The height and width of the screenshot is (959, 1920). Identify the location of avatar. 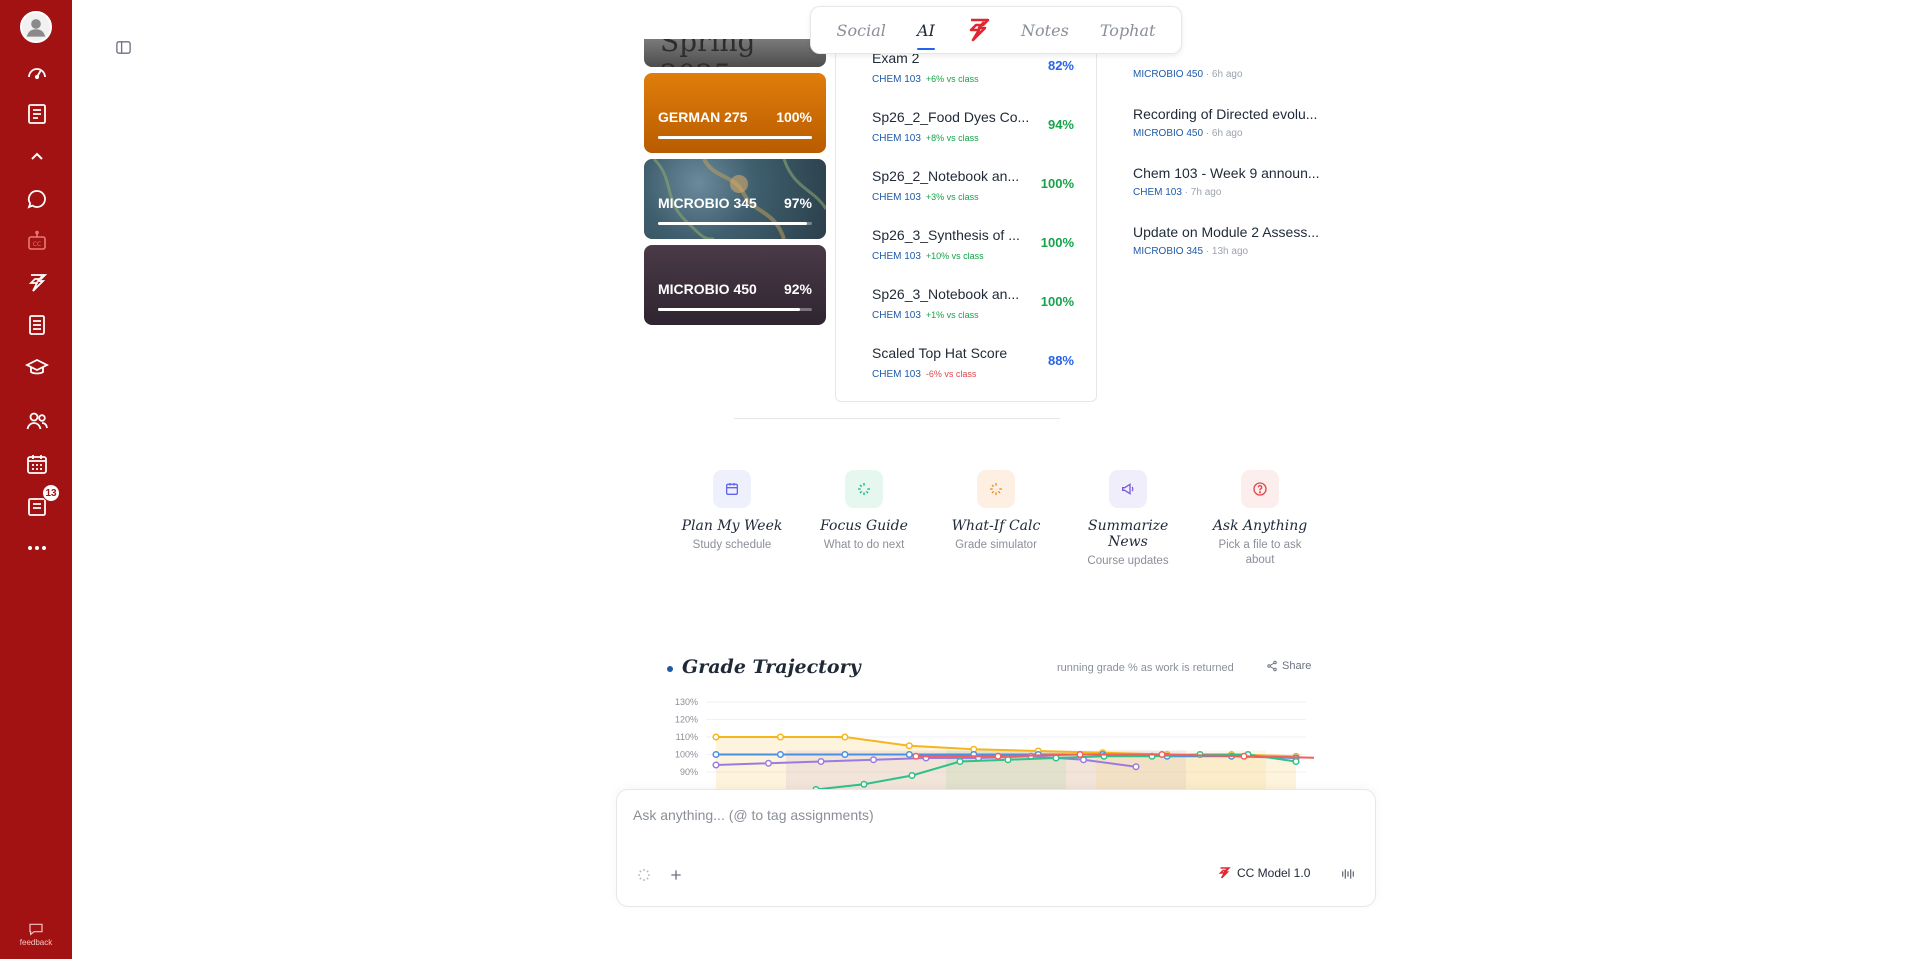
(36, 27).